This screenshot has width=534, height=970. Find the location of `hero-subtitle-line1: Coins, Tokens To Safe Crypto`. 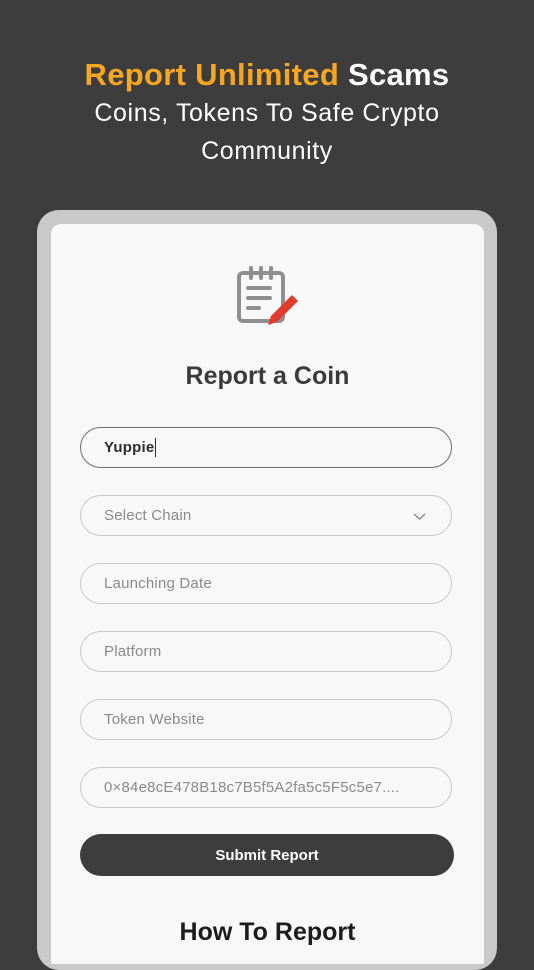

hero-subtitle-line1: Coins, Tokens To Safe Crypto is located at coordinates (267, 113).